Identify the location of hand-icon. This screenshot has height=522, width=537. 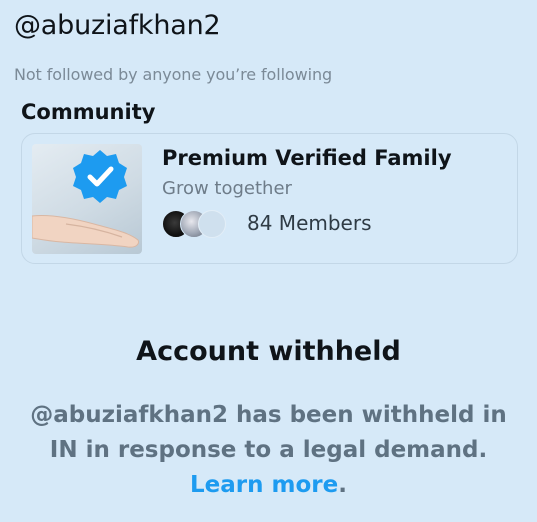
(85, 231).